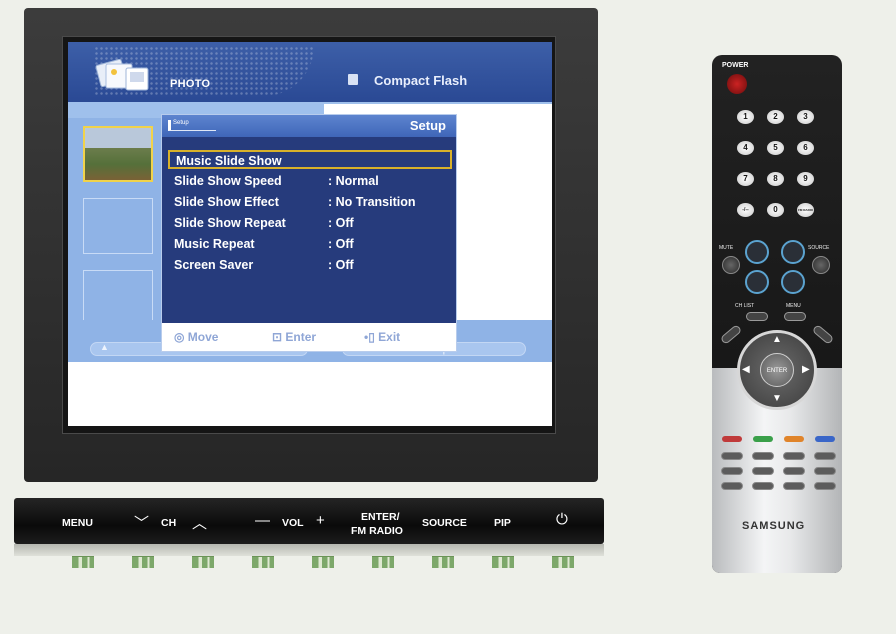 The width and height of the screenshot is (896, 634). Describe the element at coordinates (746, 369) in the screenshot. I see `dpad-left-icon: ◀` at that location.